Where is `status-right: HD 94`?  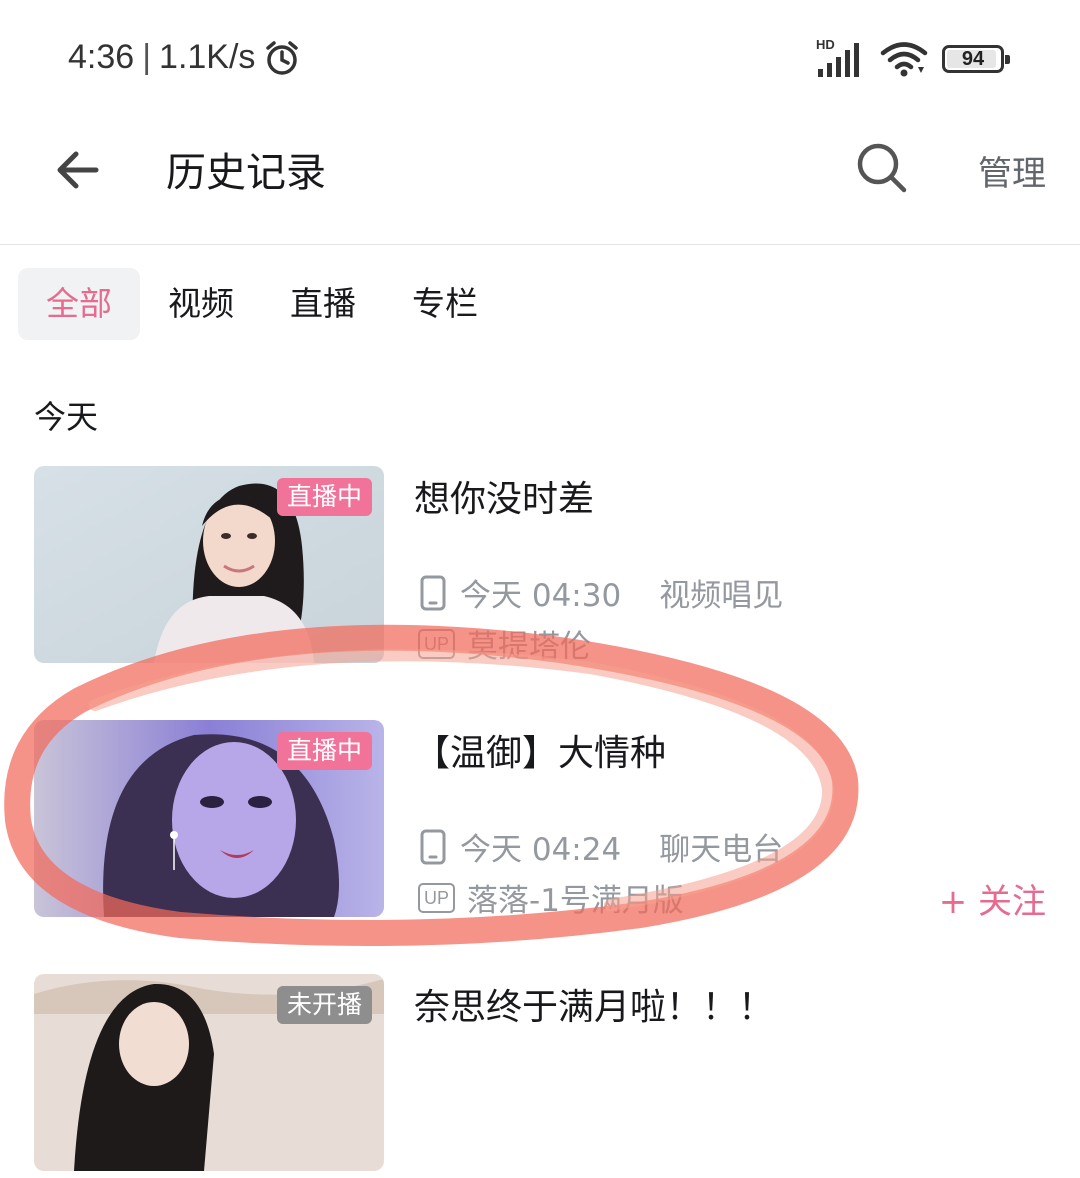 status-right: HD 94 is located at coordinates (913, 57).